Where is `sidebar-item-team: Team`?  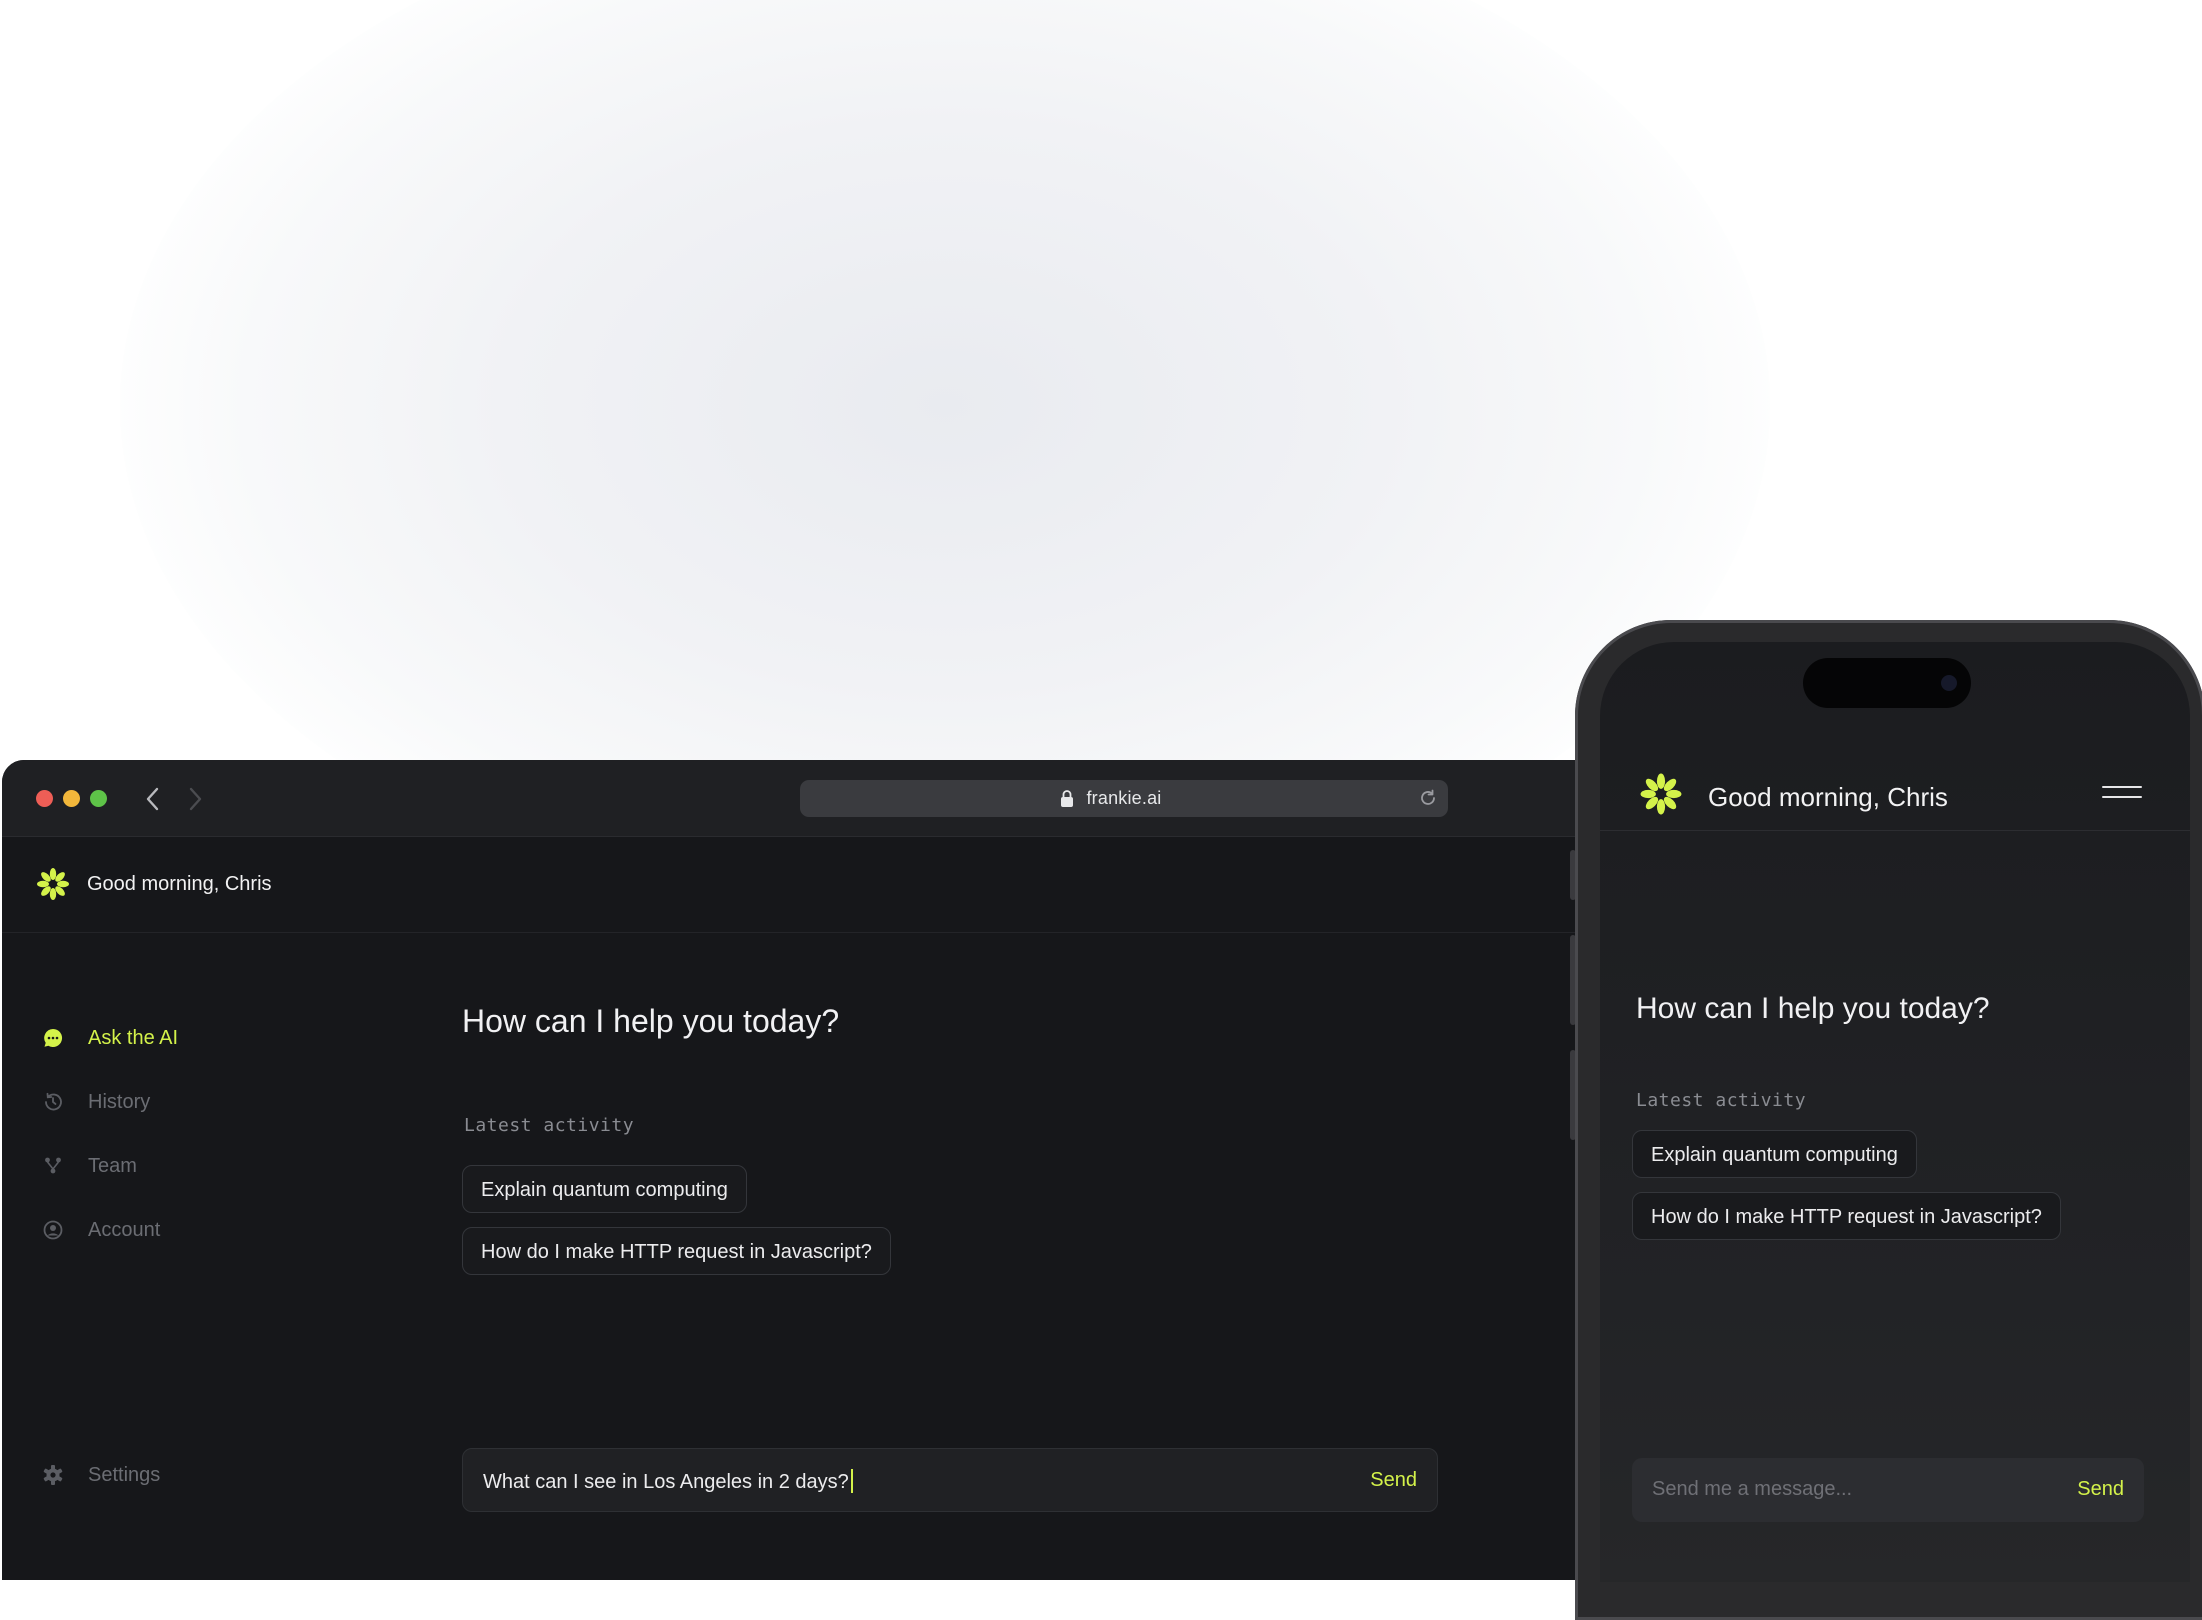 sidebar-item-team: Team is located at coordinates (192, 1167).